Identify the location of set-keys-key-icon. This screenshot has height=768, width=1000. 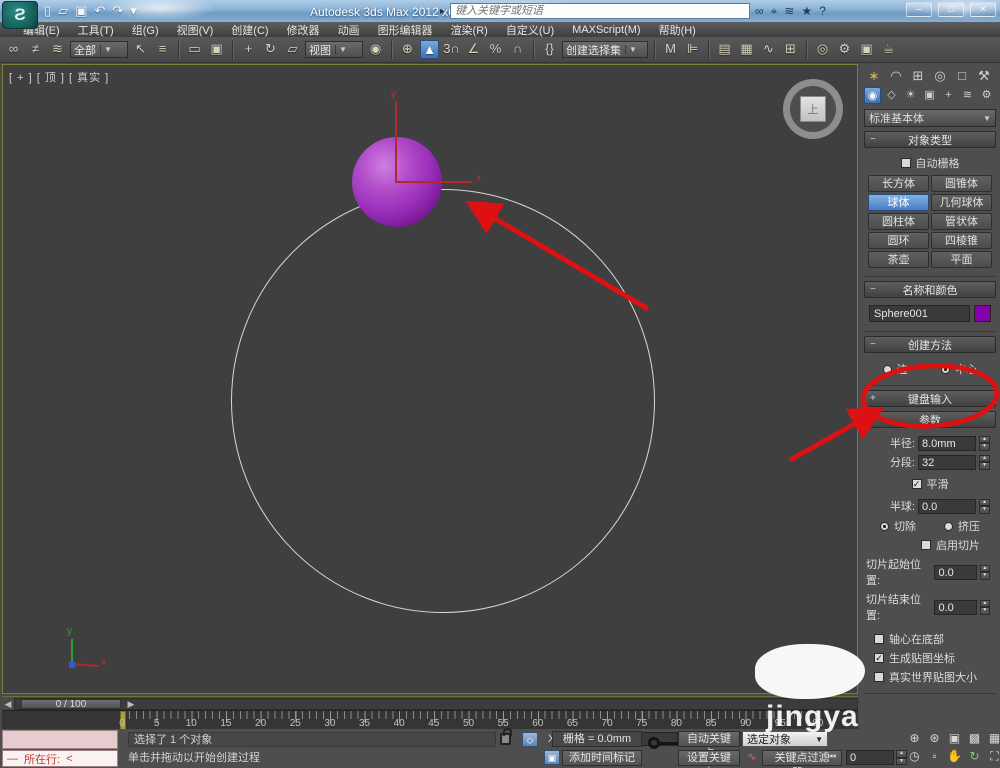
(664, 743).